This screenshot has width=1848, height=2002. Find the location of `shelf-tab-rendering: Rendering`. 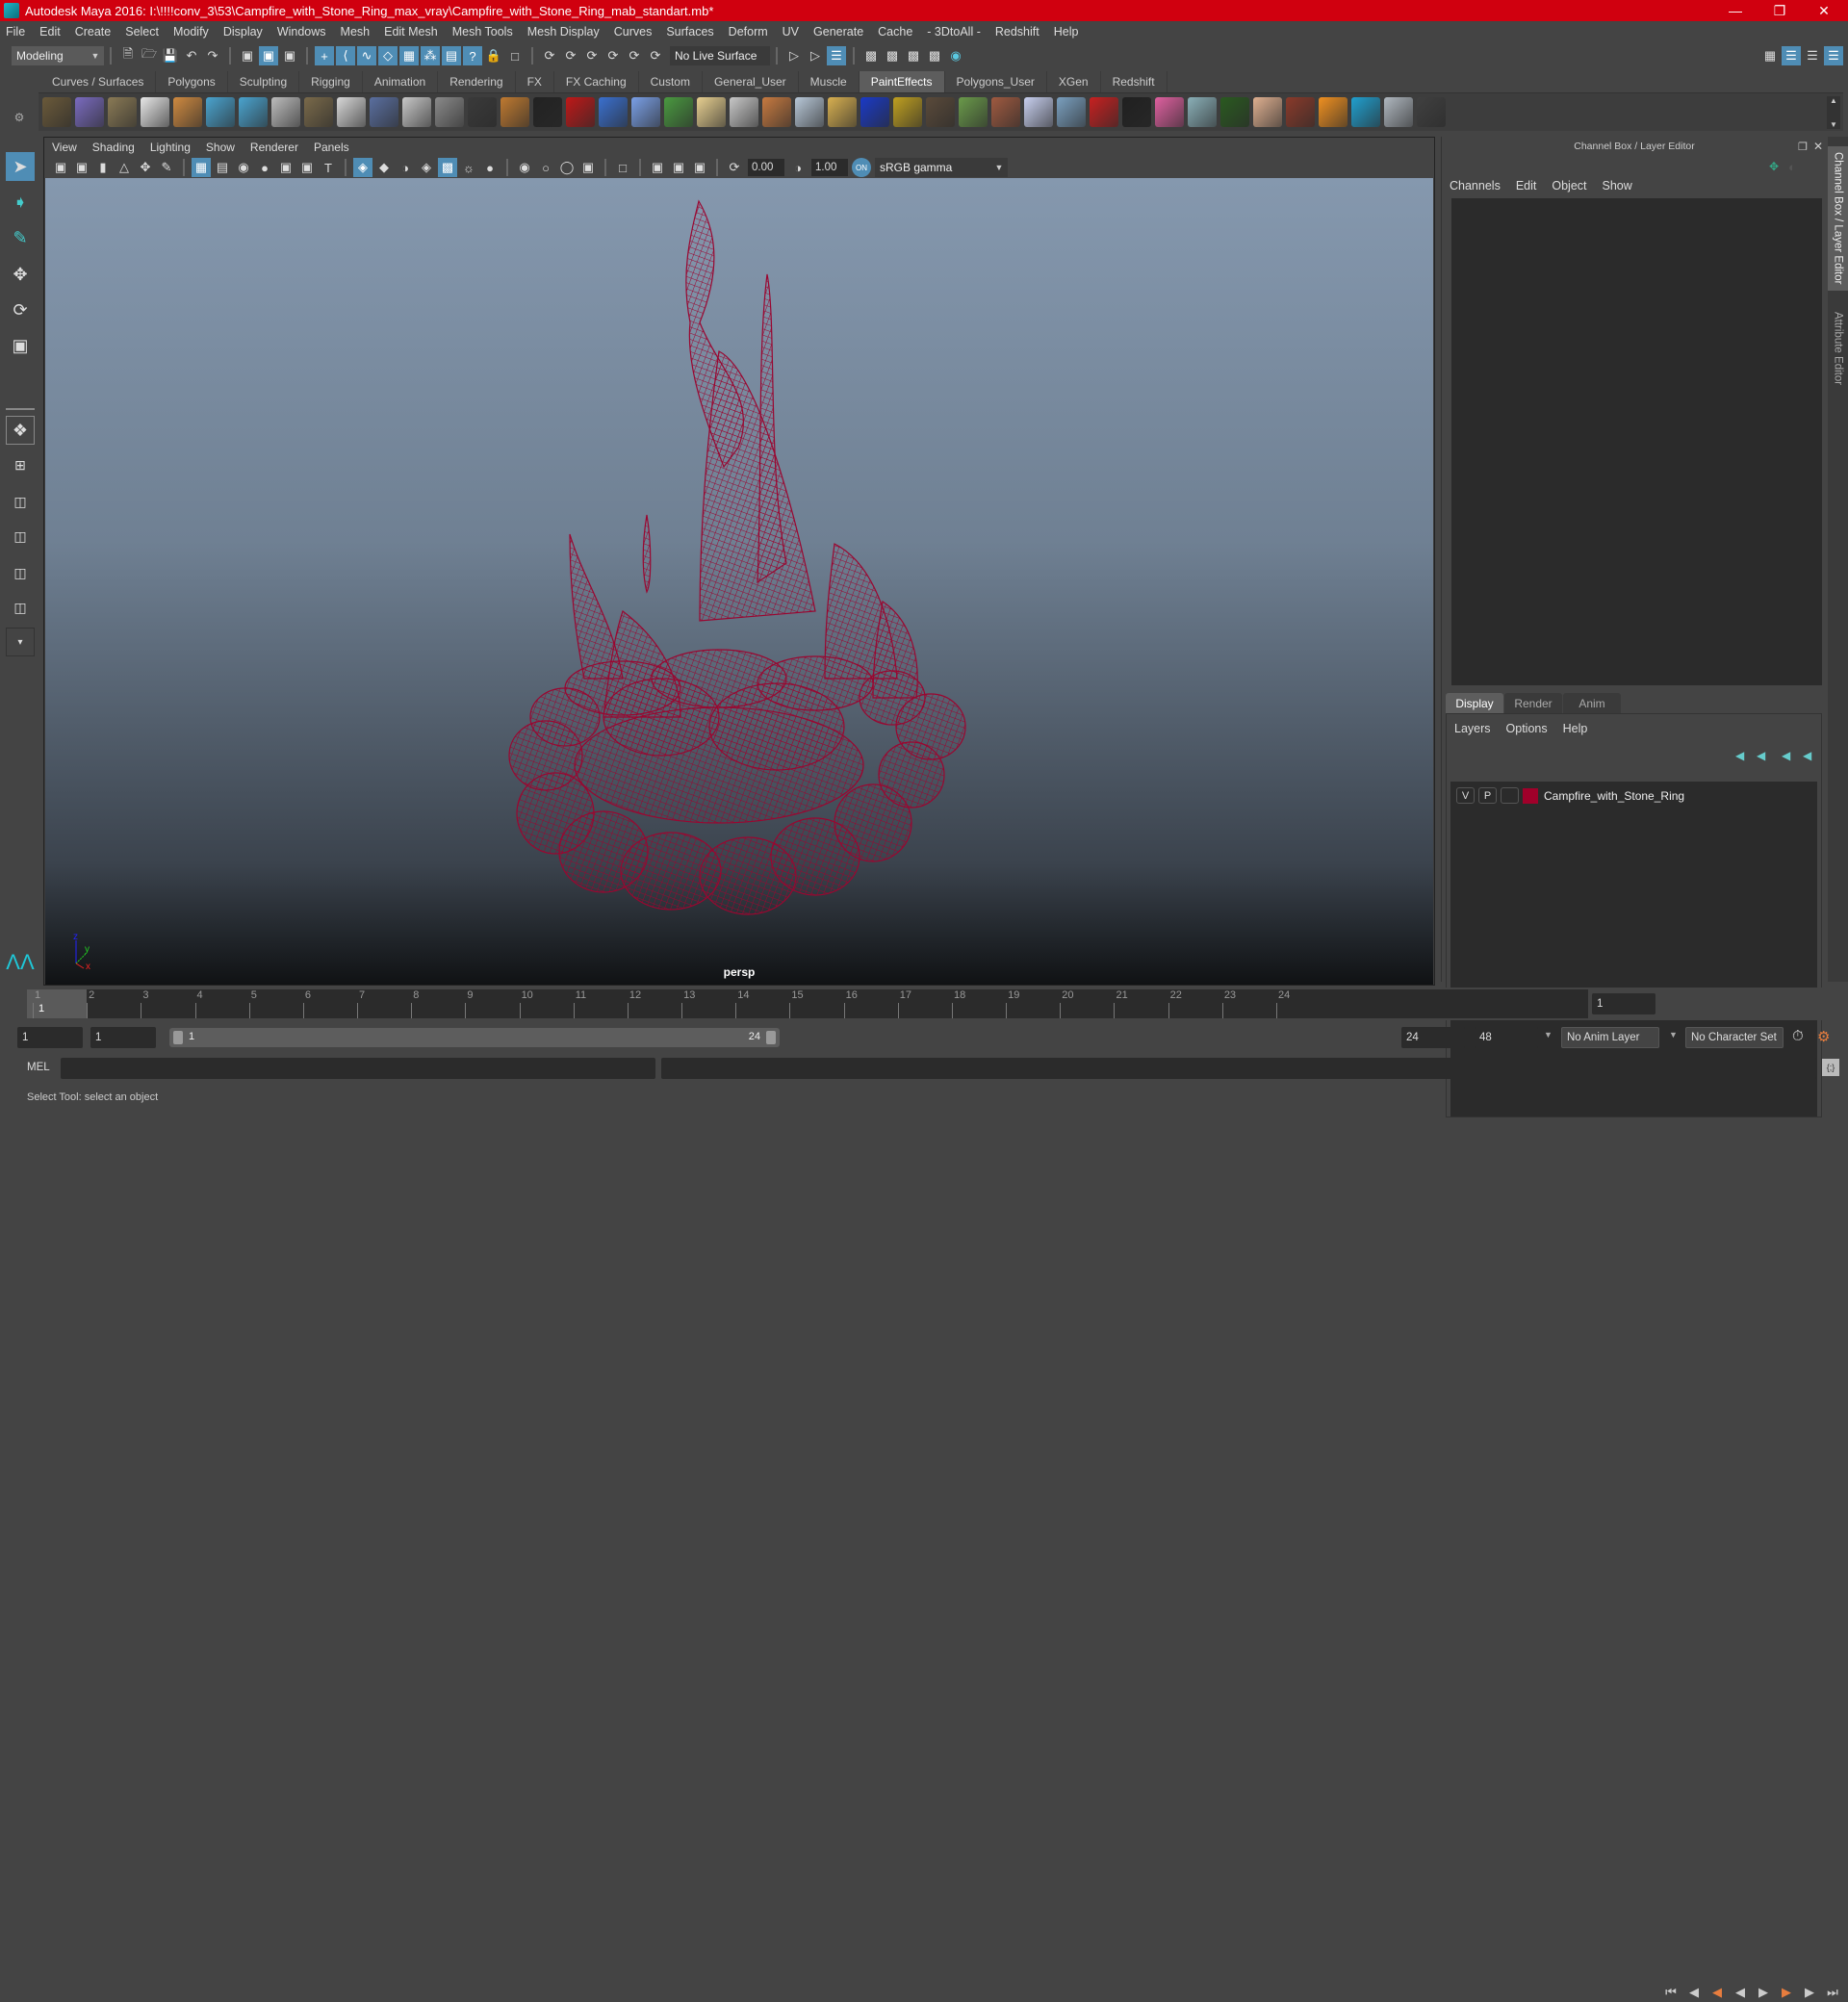

shelf-tab-rendering: Rendering is located at coordinates (477, 81).